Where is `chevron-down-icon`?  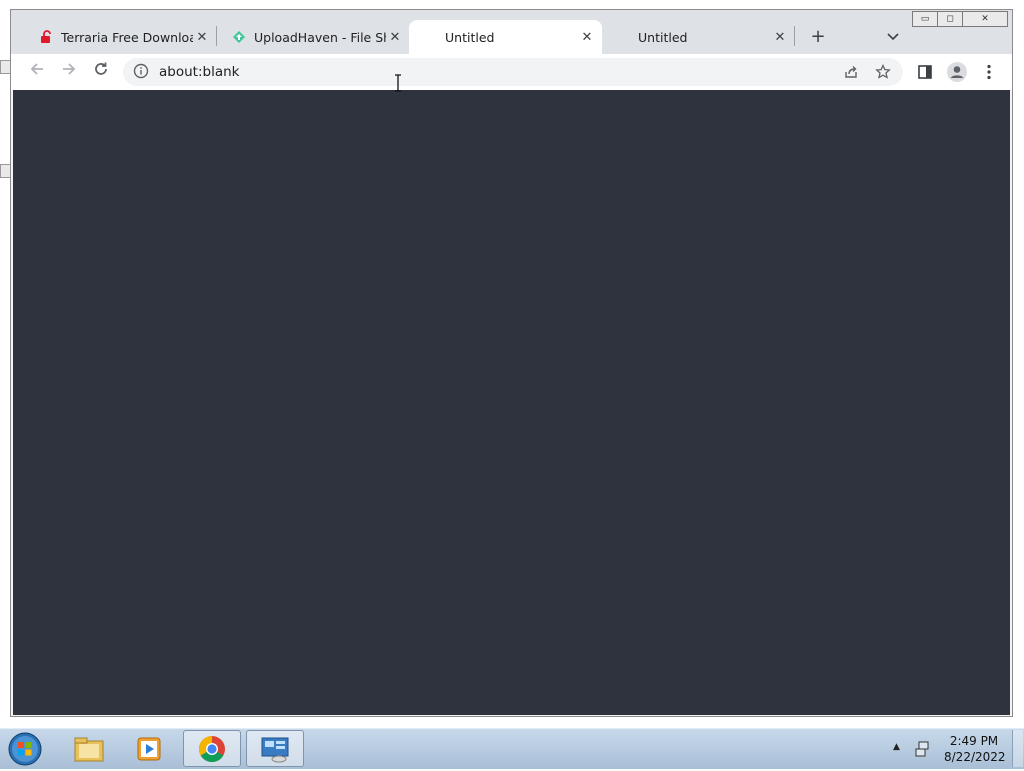 chevron-down-icon is located at coordinates (893, 37).